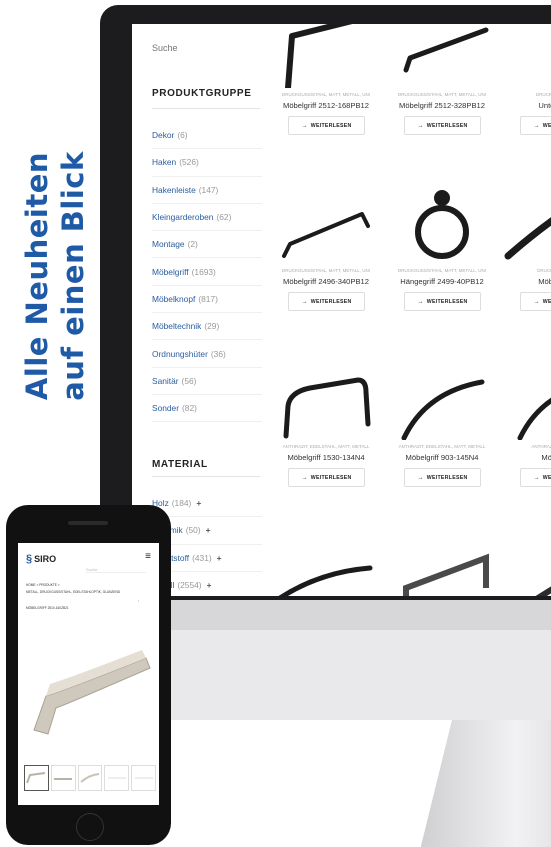 This screenshot has height=847, width=551. What do you see at coordinates (442, 281) in the screenshot?
I see `product-name: Hängegriff 2499-40PB12` at bounding box center [442, 281].